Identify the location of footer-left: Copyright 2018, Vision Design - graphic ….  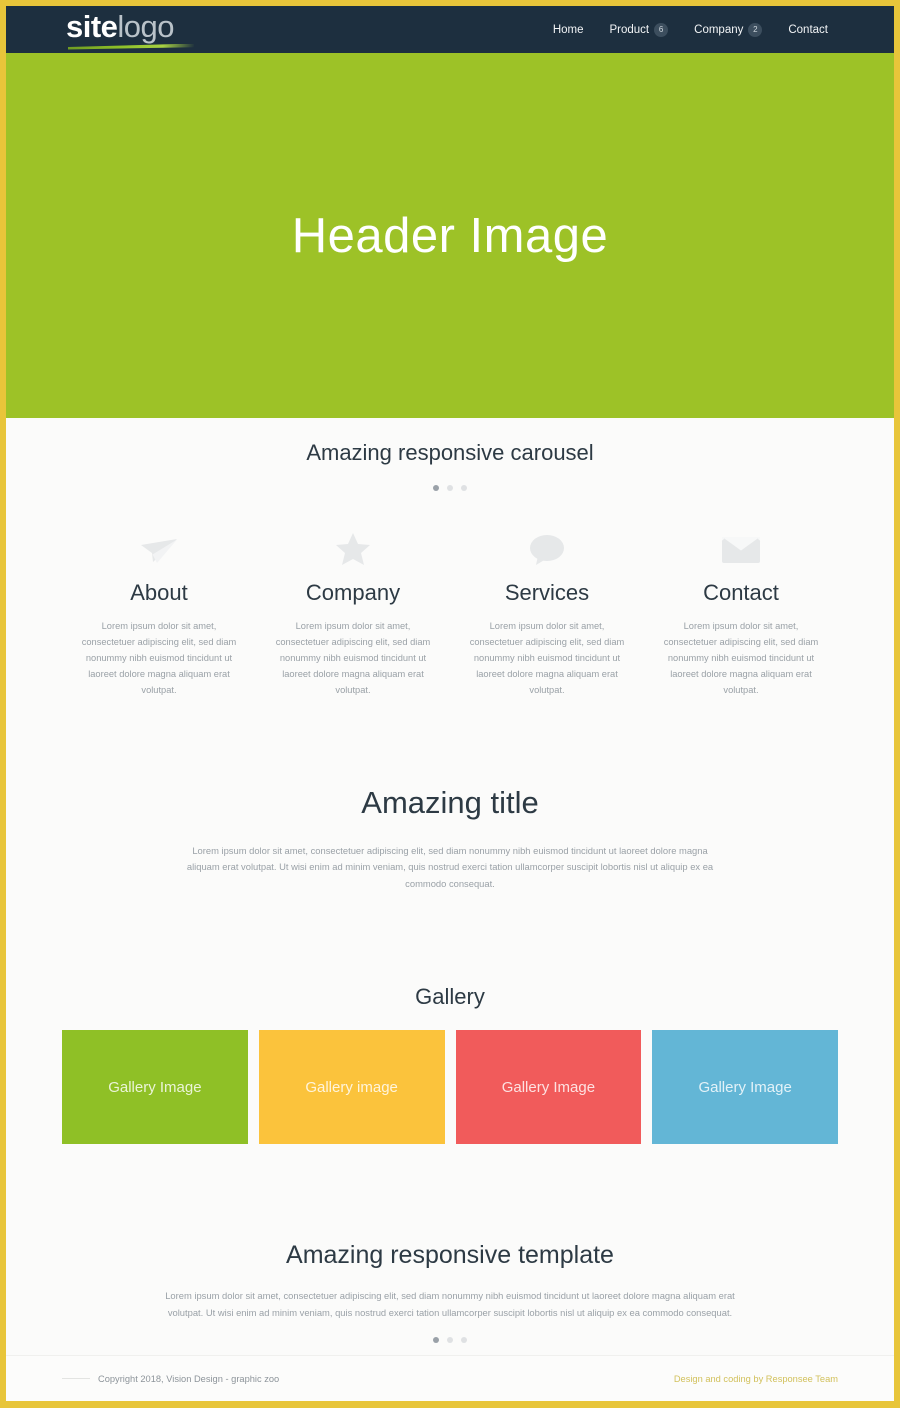
(170, 1379).